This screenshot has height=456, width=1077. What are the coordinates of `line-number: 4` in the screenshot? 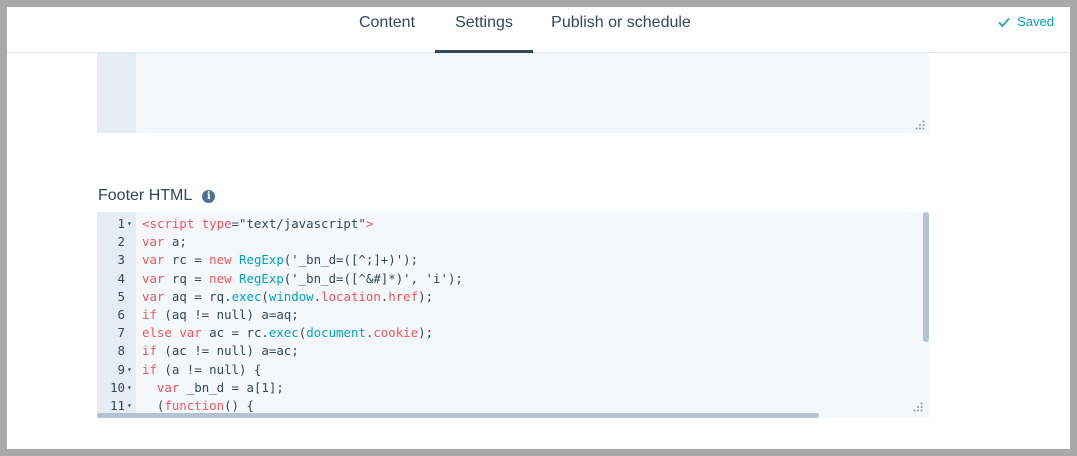 It's located at (121, 278).